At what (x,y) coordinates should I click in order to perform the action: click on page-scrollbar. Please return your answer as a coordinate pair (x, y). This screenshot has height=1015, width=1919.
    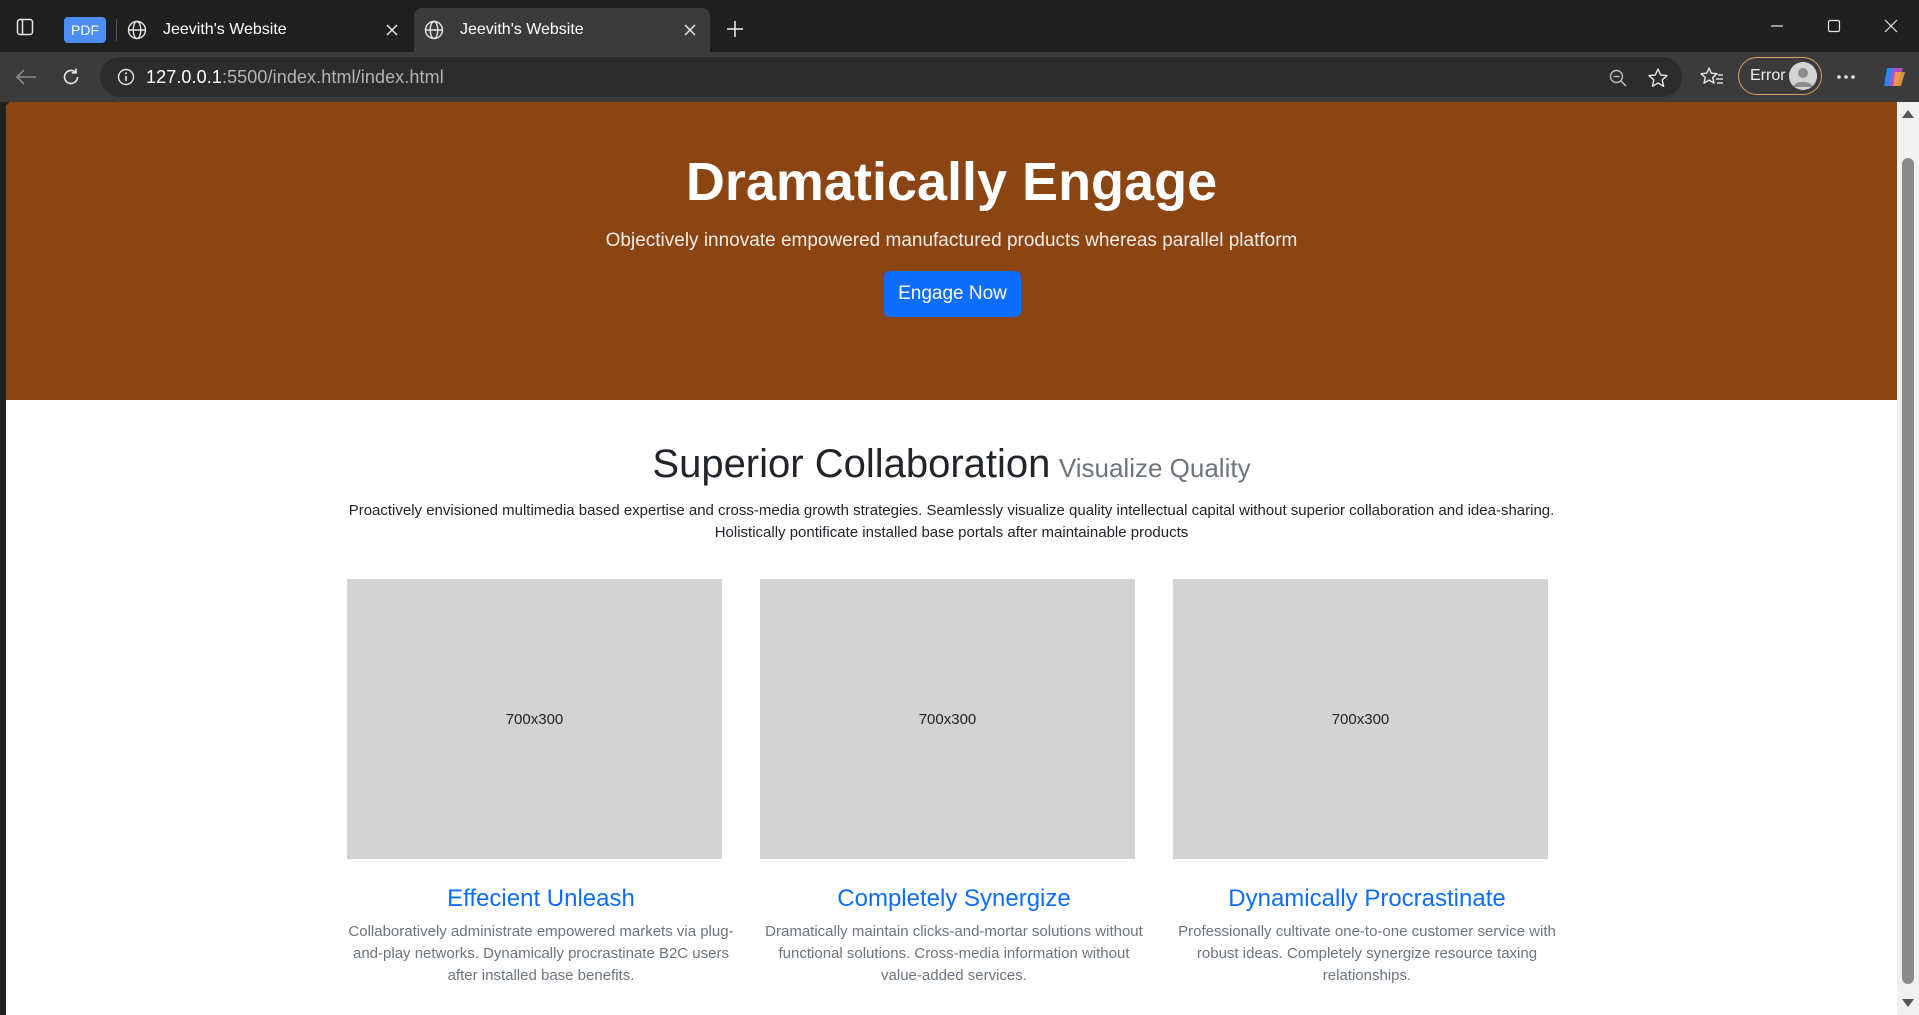
    Looking at the image, I should click on (1908, 558).